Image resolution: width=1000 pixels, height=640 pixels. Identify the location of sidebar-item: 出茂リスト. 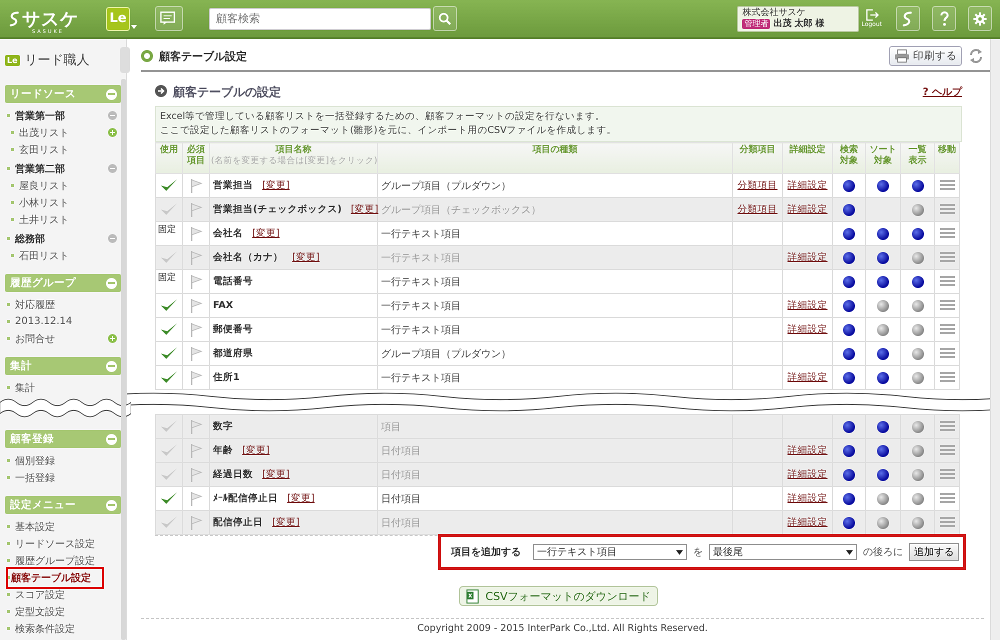
(44, 132).